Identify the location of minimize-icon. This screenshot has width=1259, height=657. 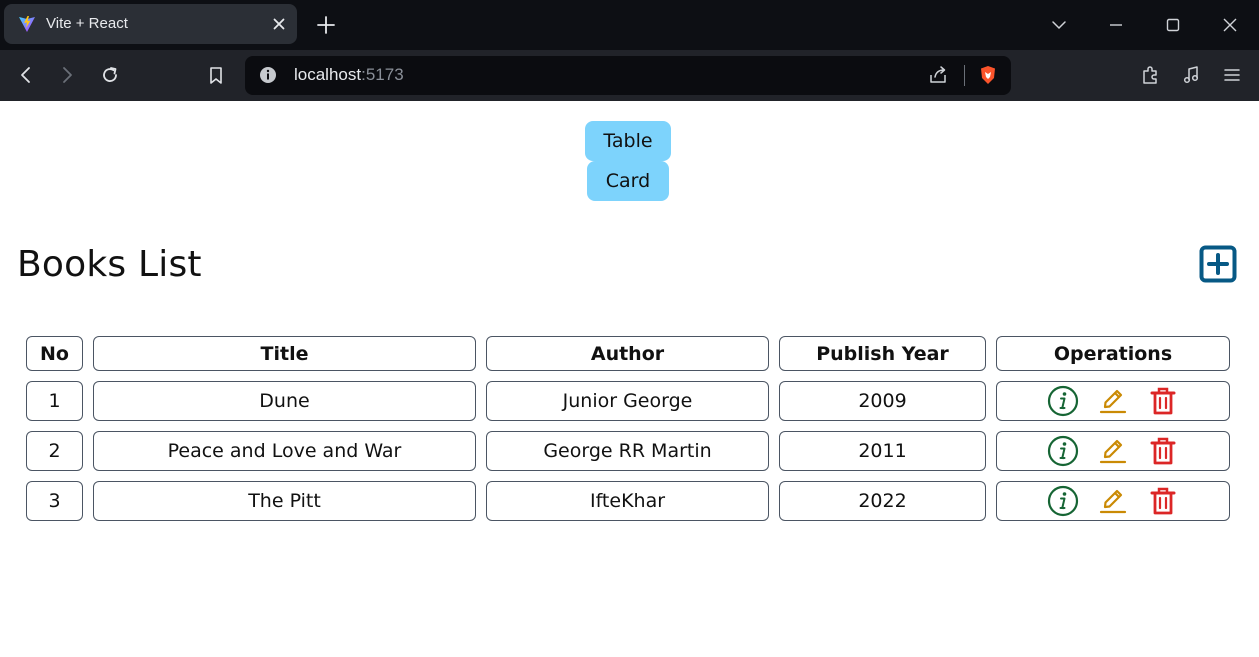
(1116, 25).